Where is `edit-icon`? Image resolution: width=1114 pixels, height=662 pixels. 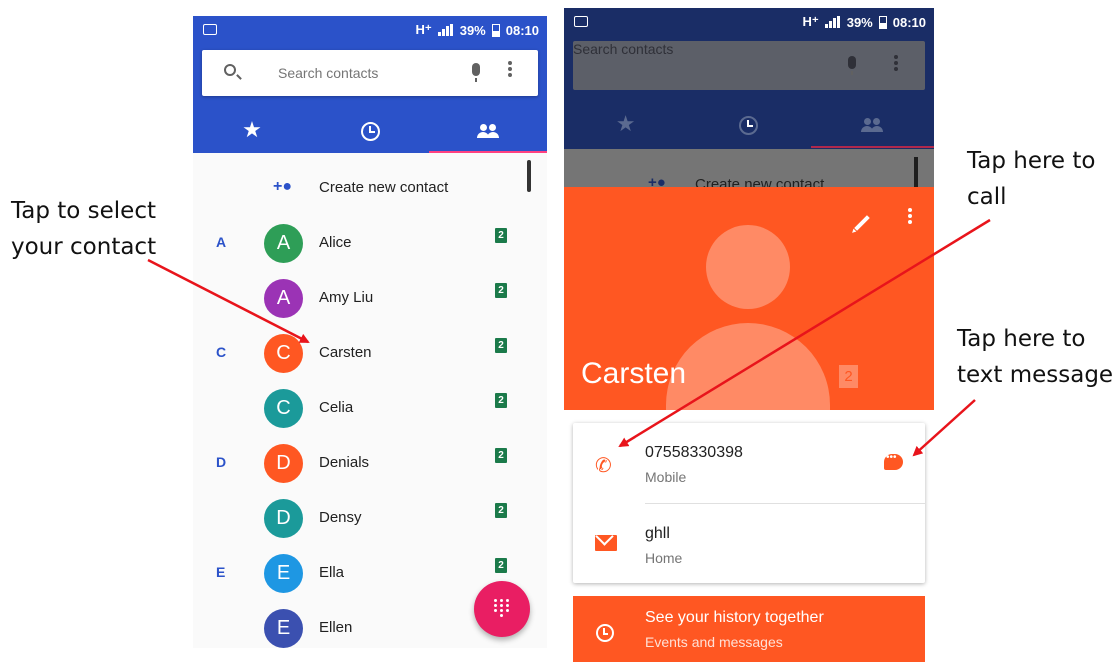
edit-icon is located at coordinates (862, 223).